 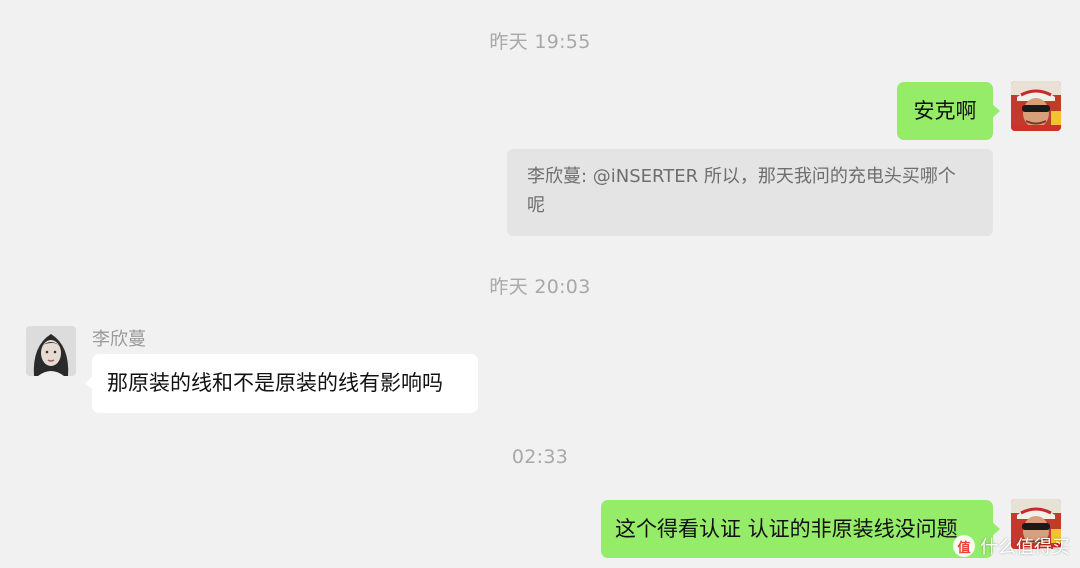 I want to click on watermark-logo-icon: 值, so click(x=964, y=546).